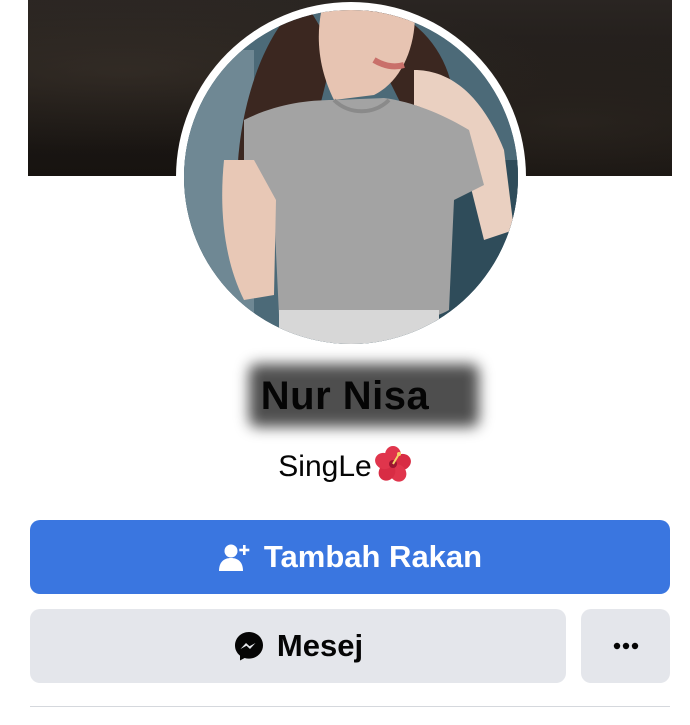 This screenshot has height=725, width=690. Describe the element at coordinates (325, 466) in the screenshot. I see `bio-text: SingLe` at that location.